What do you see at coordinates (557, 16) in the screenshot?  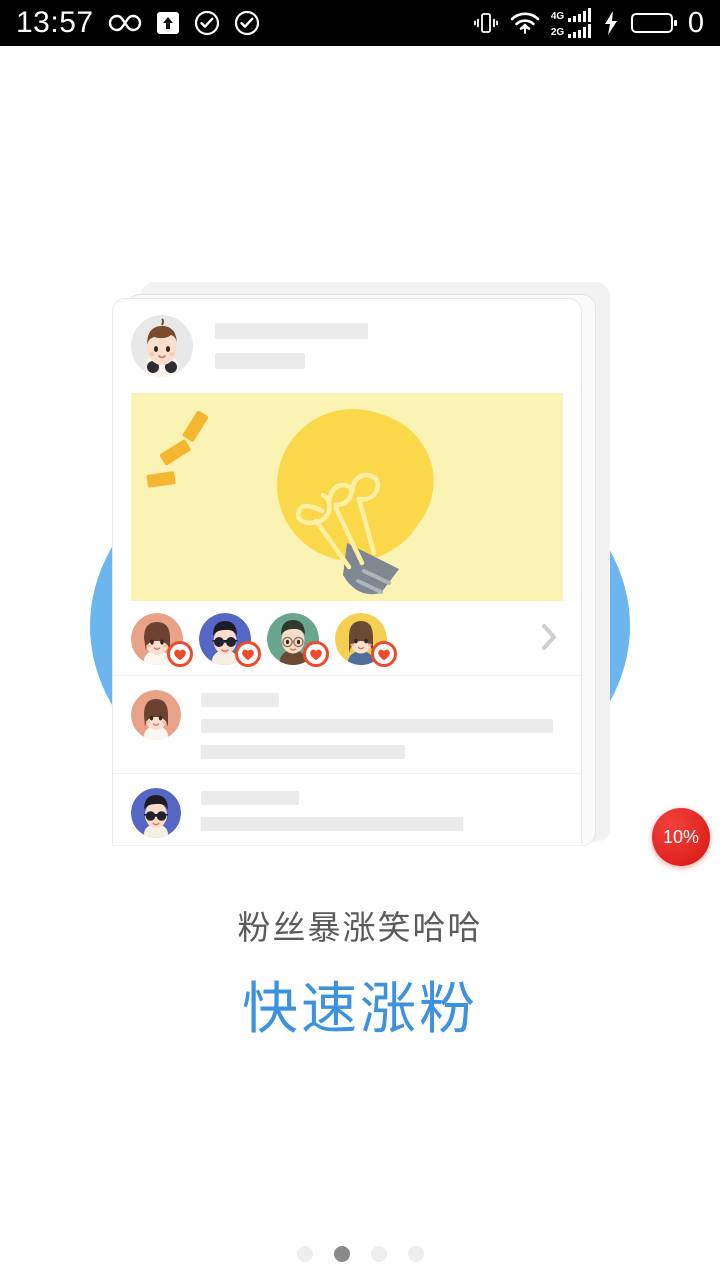 I see `signal-4g-label: 4G` at bounding box center [557, 16].